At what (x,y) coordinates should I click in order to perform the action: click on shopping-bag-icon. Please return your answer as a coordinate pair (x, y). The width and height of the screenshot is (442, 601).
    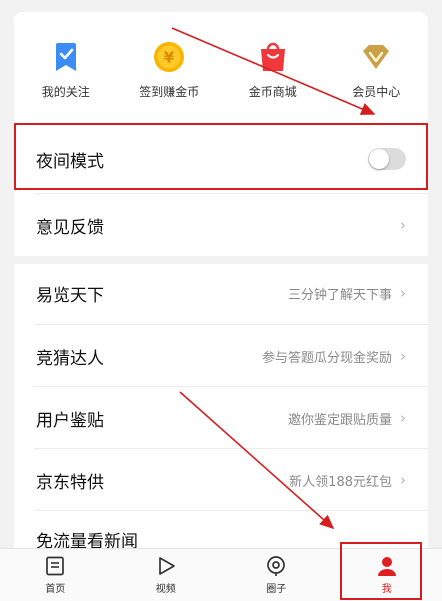
    Looking at the image, I should click on (273, 57).